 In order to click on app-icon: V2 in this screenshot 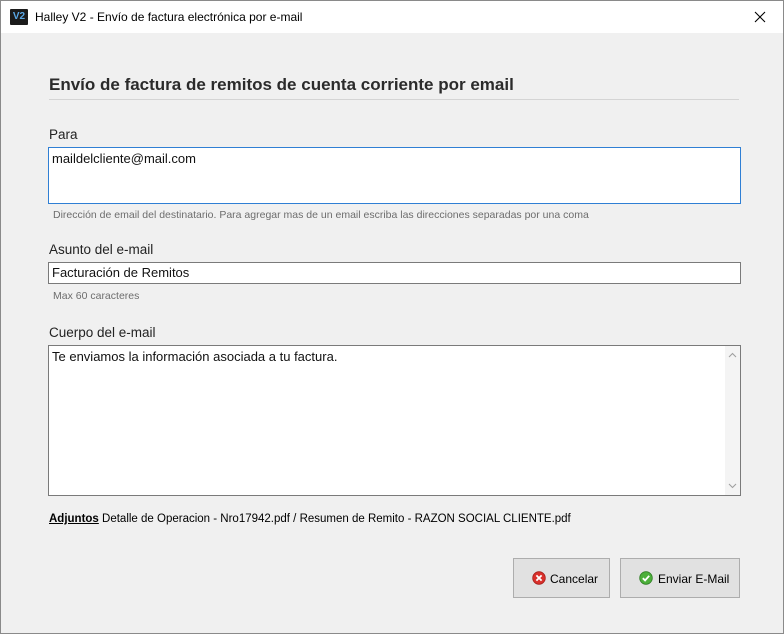, I will do `click(19, 17)`.